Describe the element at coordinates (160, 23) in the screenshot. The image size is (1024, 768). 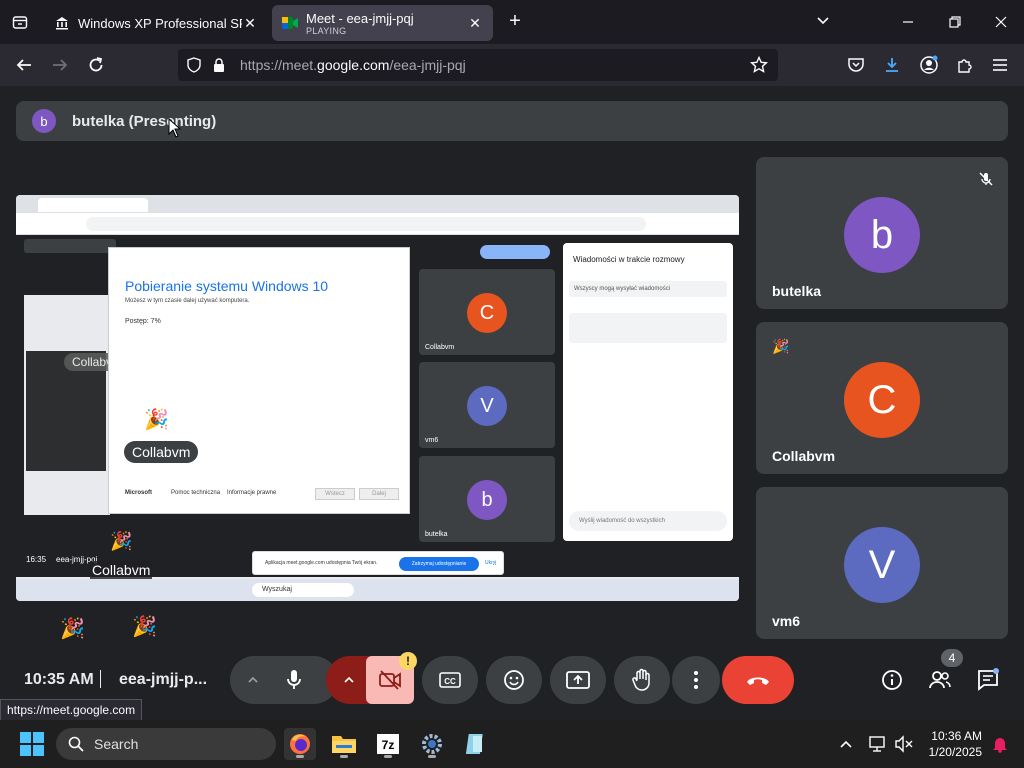
I see `tab-title: Windows XP Professional SP3 x86` at that location.